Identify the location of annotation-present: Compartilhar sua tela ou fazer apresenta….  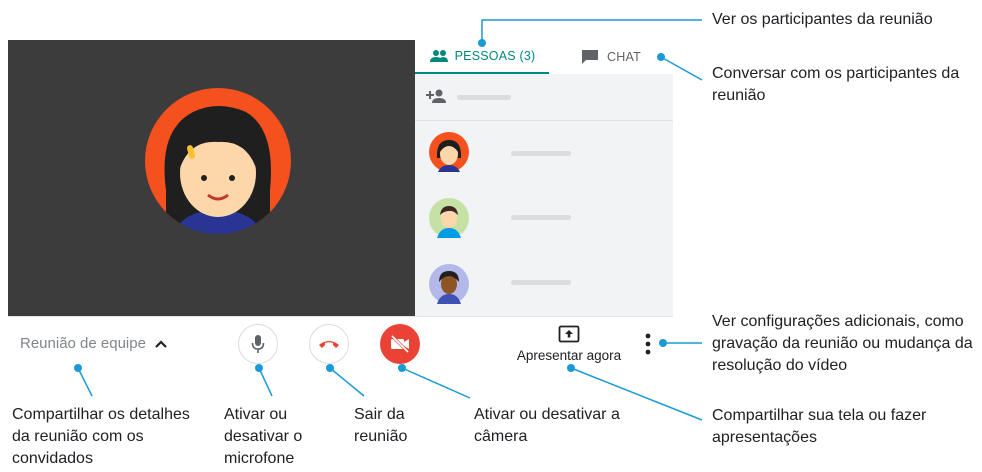
(819, 426).